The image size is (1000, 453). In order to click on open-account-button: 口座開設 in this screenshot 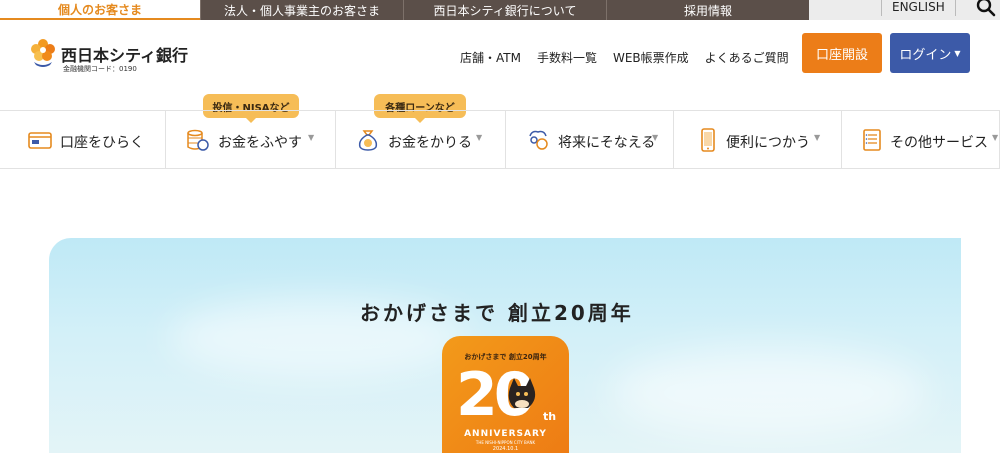, I will do `click(842, 53)`.